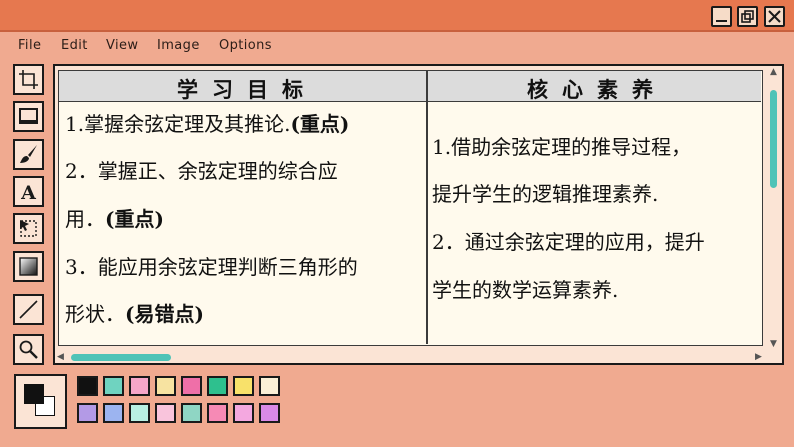 Image resolution: width=794 pixels, height=447 pixels. I want to click on line-icon, so click(28, 309).